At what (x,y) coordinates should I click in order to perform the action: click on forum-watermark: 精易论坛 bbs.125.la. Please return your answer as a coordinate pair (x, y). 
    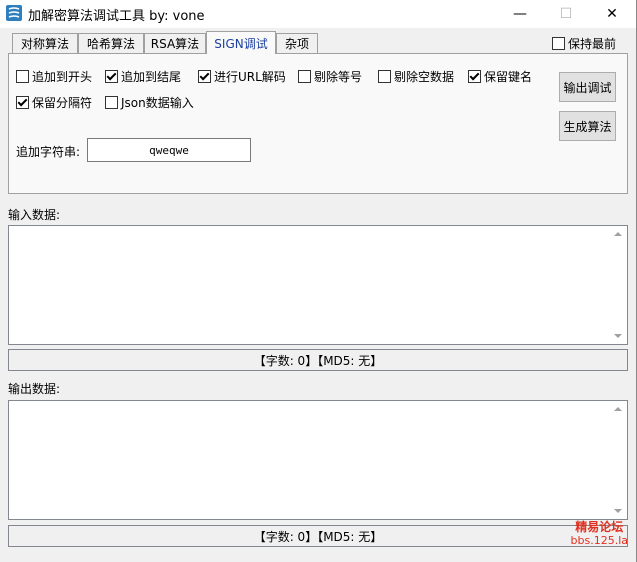
    Looking at the image, I should click on (599, 534).